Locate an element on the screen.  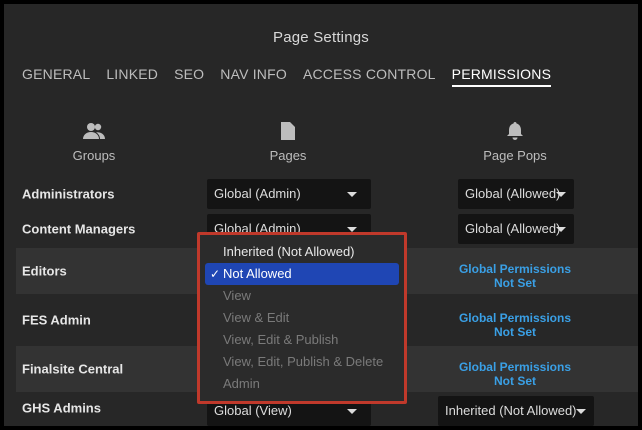
page-pops-column-label: Page Pops is located at coordinates (515, 155).